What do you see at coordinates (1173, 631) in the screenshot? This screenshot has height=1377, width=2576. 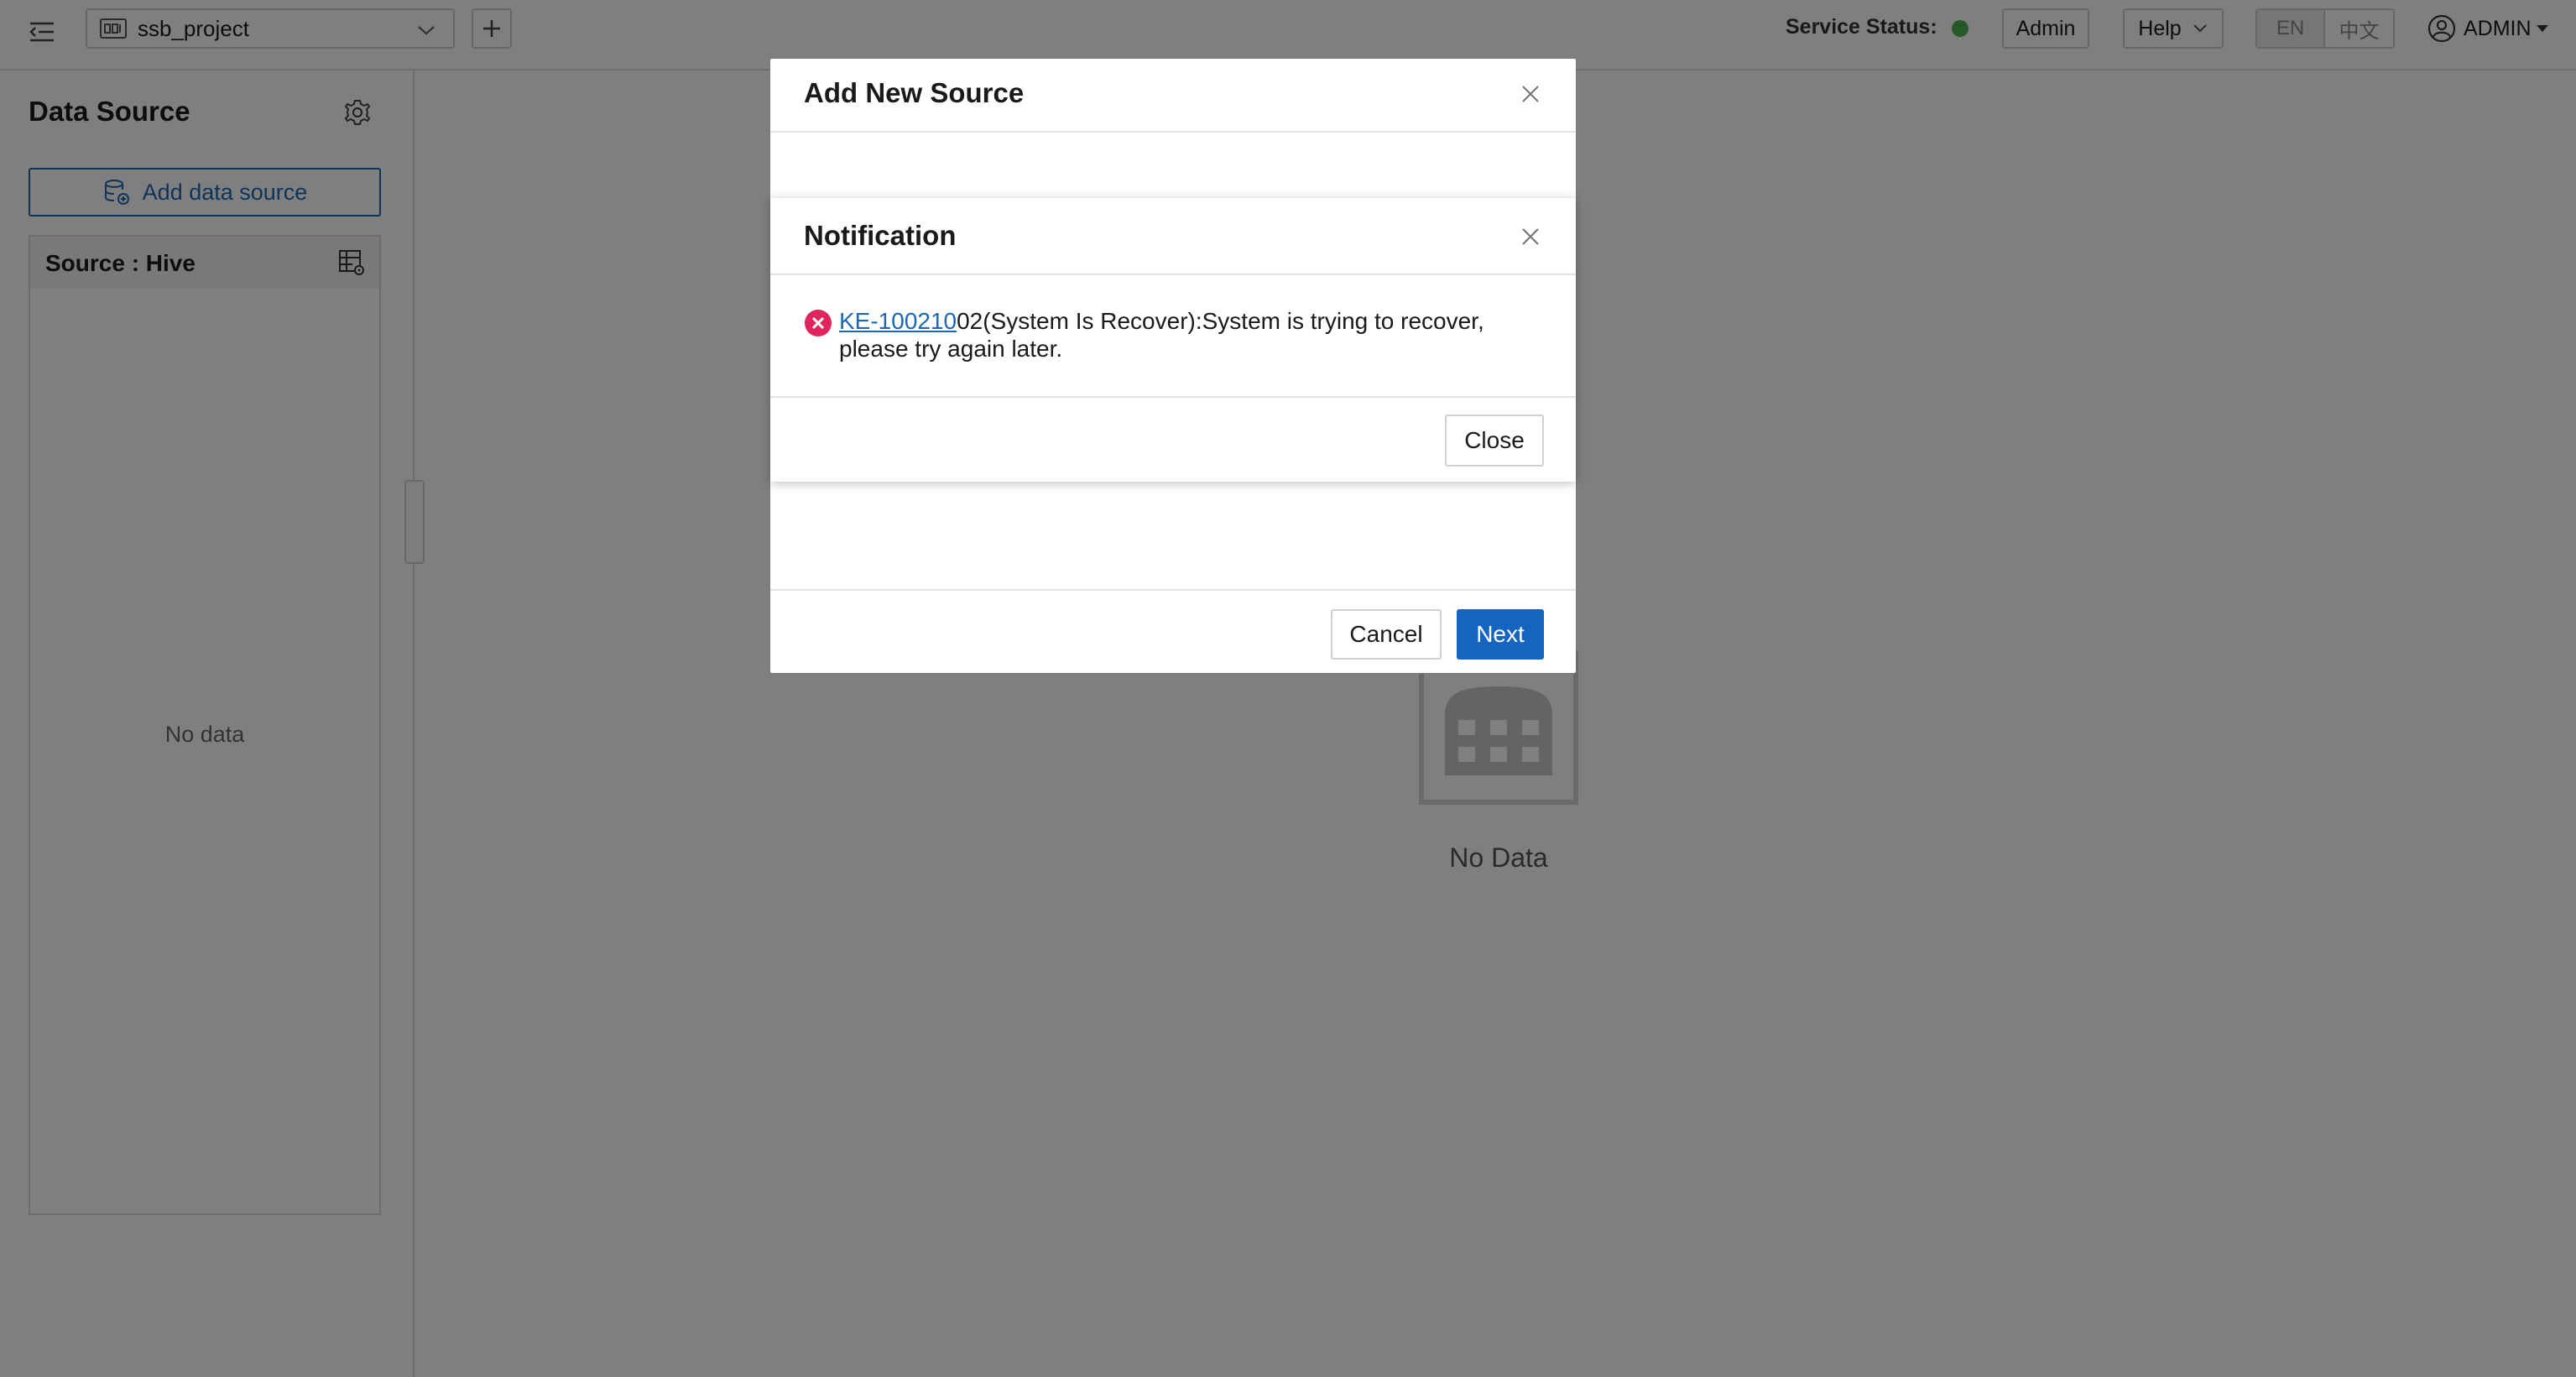 I see `dialog-footer: Cancel Next` at bounding box center [1173, 631].